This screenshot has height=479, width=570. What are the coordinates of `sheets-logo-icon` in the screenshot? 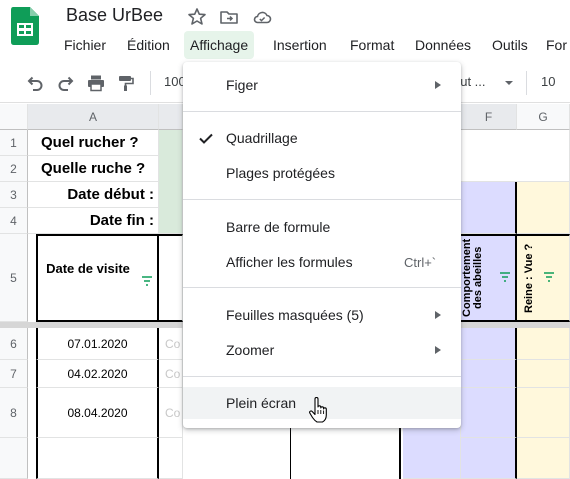 It's located at (25, 26).